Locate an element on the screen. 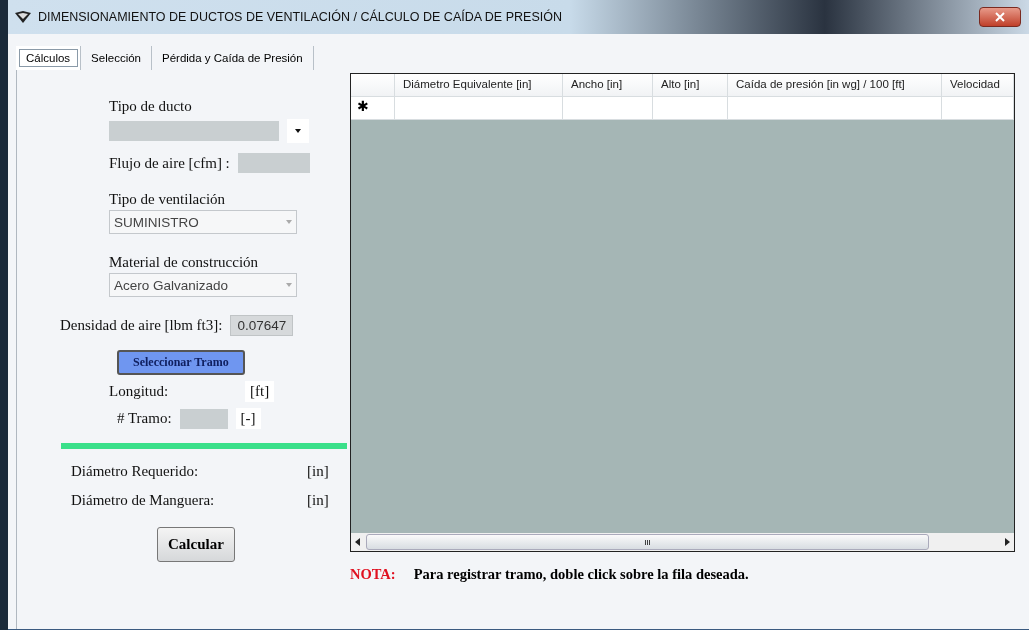  app-icon is located at coordinates (23, 17).